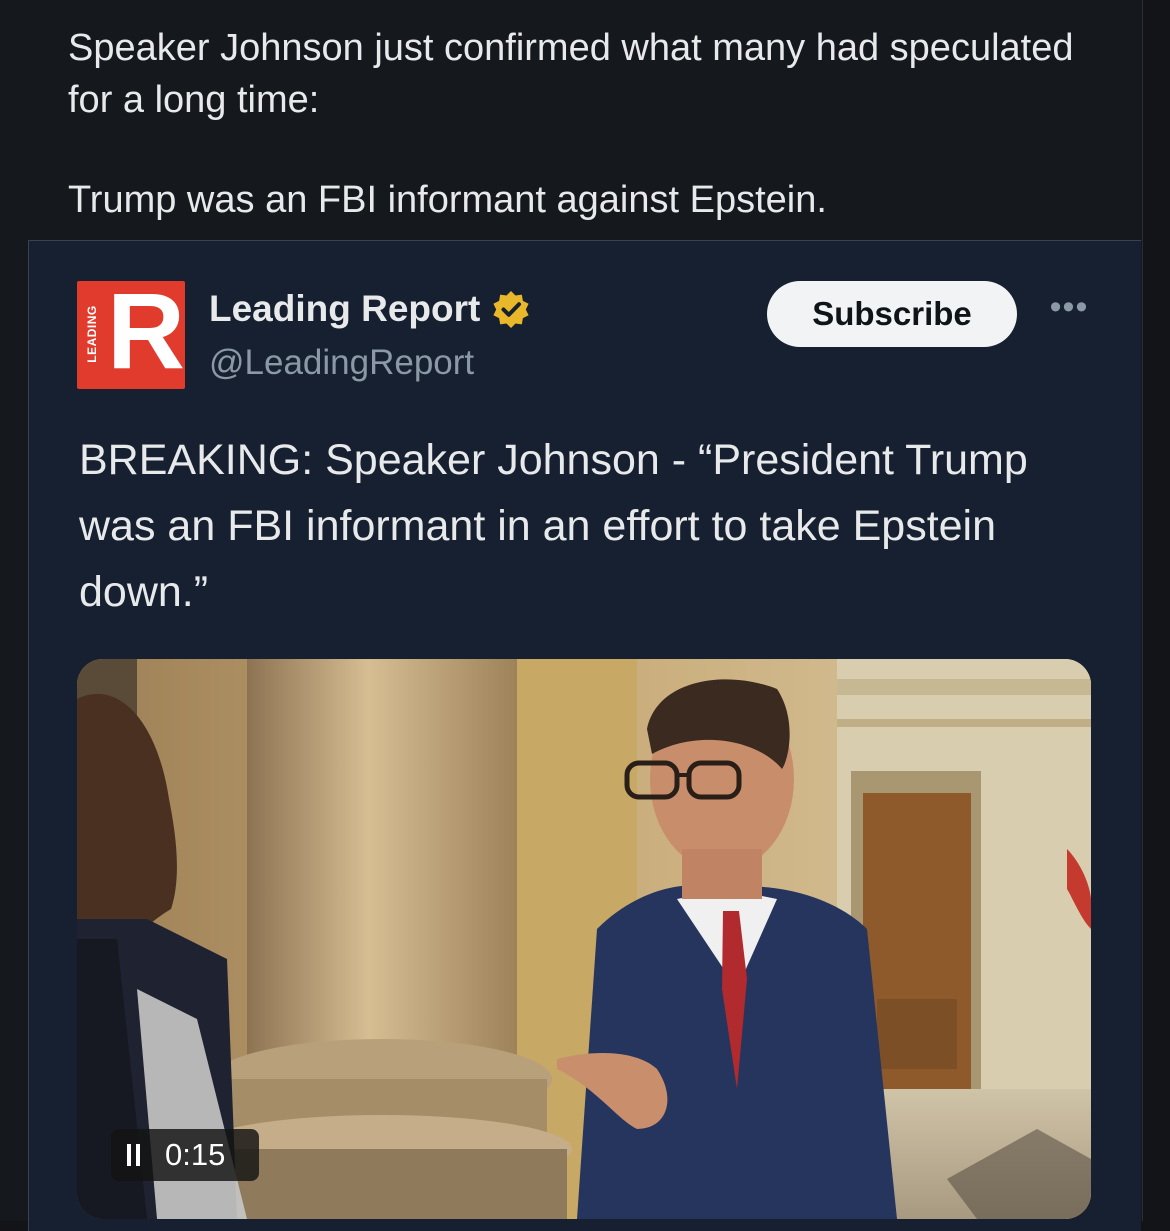  What do you see at coordinates (195, 1154) in the screenshot?
I see `video-timestamp: 0:15` at bounding box center [195, 1154].